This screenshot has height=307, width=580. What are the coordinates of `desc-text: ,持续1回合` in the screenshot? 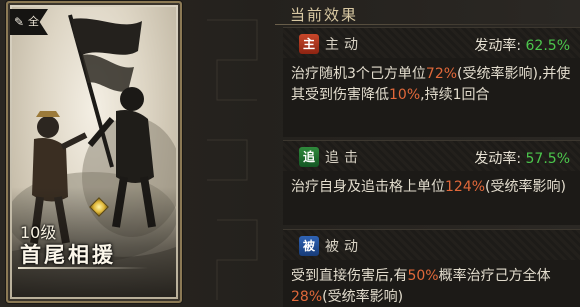 It's located at (455, 95).